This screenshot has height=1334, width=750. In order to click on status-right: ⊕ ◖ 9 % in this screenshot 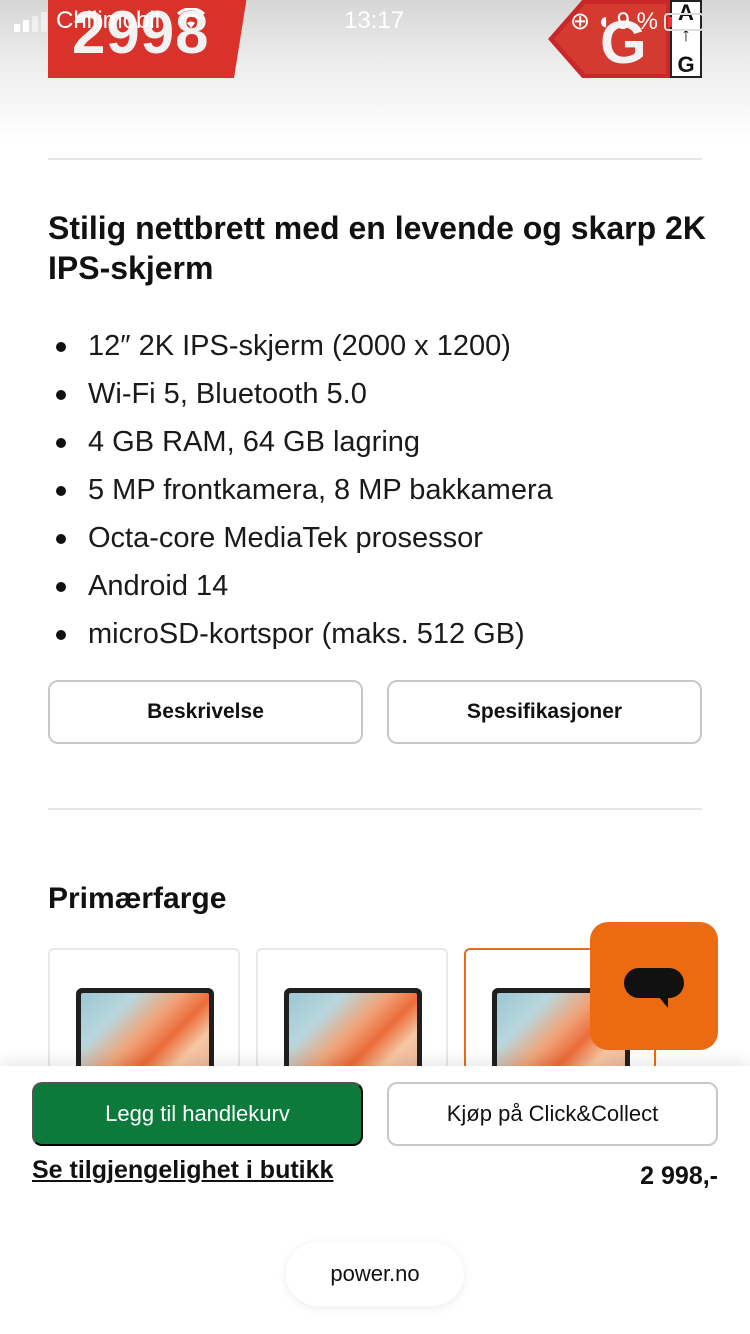, I will do `click(637, 21)`.